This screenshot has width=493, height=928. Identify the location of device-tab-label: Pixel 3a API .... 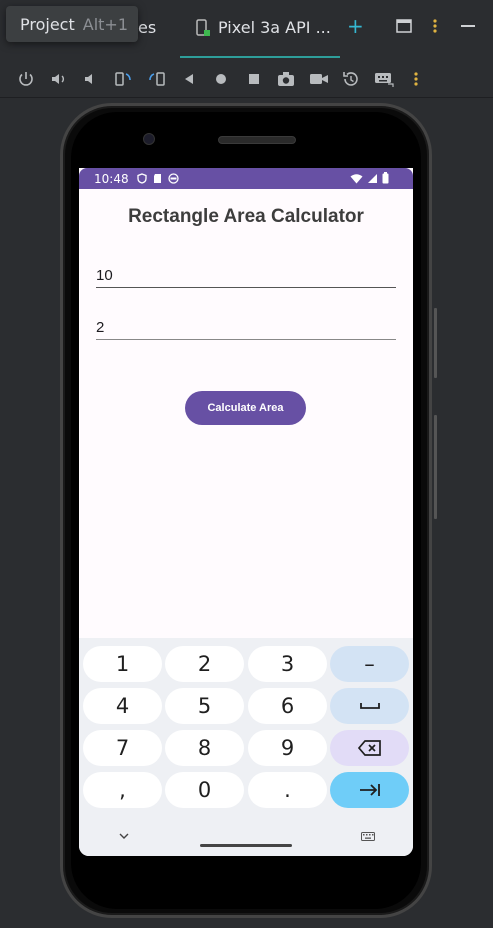
(274, 27).